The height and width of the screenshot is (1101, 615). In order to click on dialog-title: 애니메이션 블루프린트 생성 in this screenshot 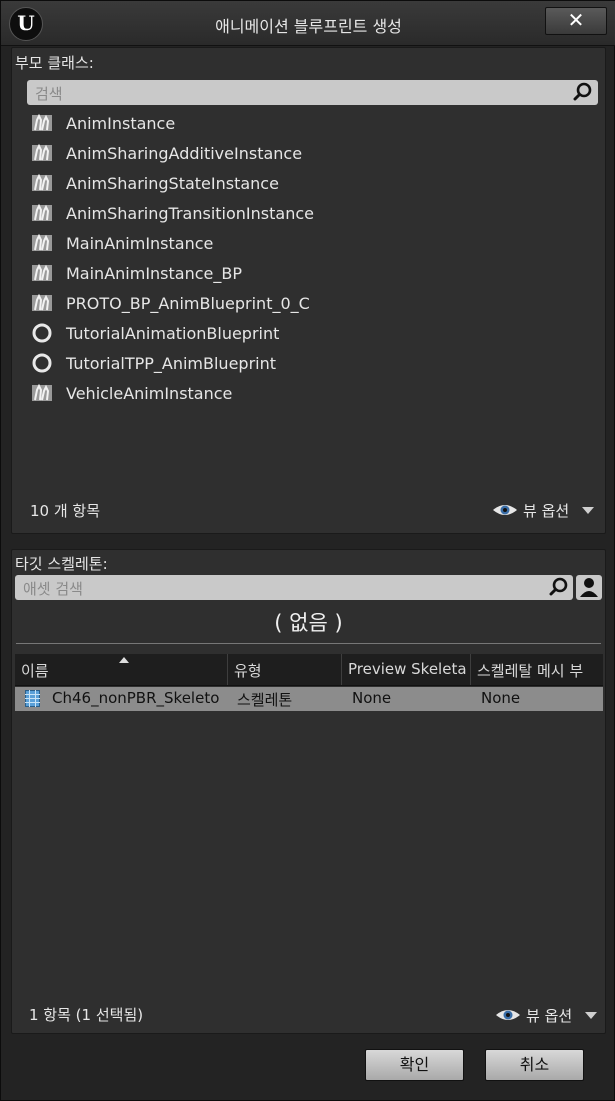, I will do `click(308, 26)`.